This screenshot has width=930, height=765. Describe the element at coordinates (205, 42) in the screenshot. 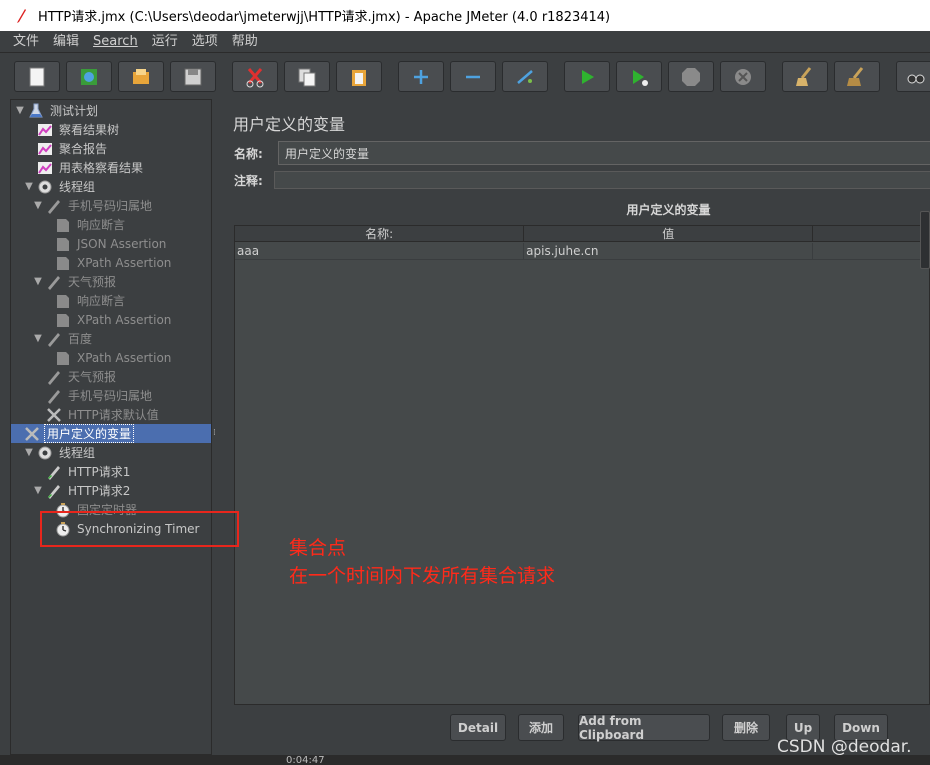

I see `menu-options: 选项` at that location.